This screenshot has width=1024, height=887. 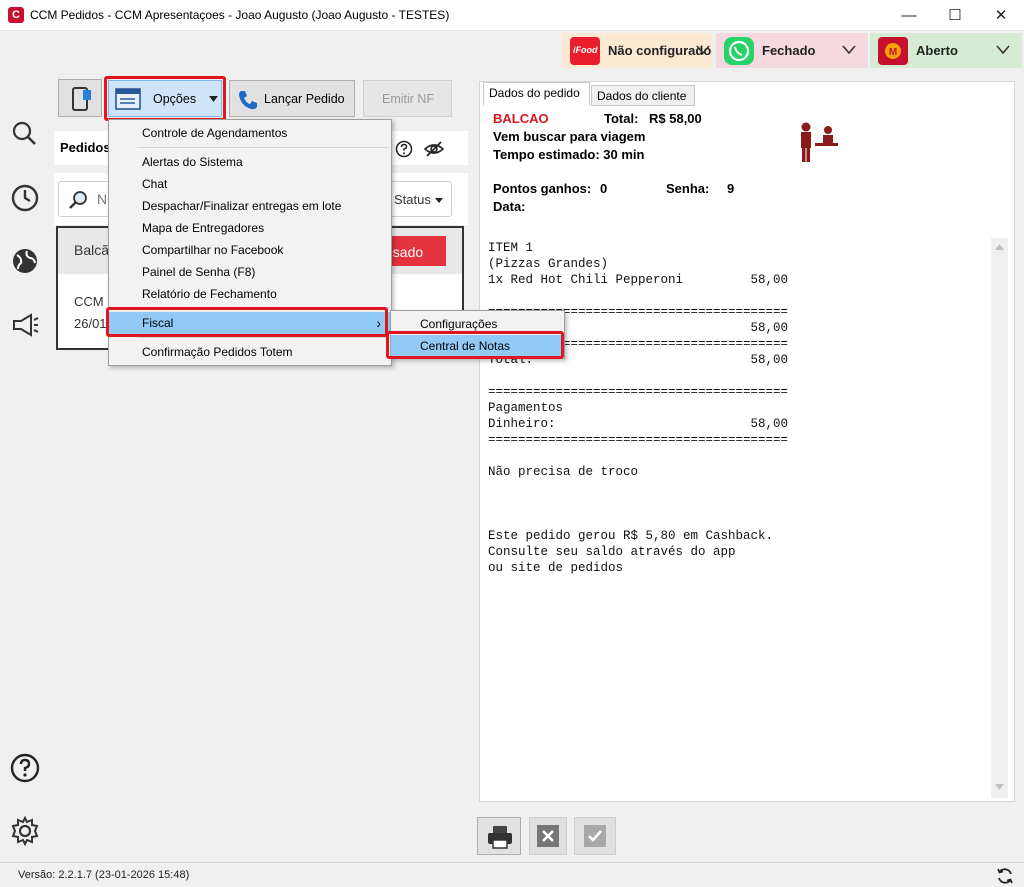 I want to click on emitir-nf-label: Emitir NF, so click(x=408, y=99).